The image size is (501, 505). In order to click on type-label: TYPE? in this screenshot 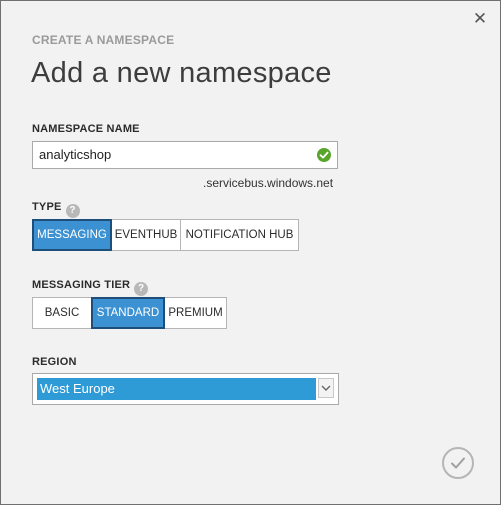, I will do `click(56, 209)`.